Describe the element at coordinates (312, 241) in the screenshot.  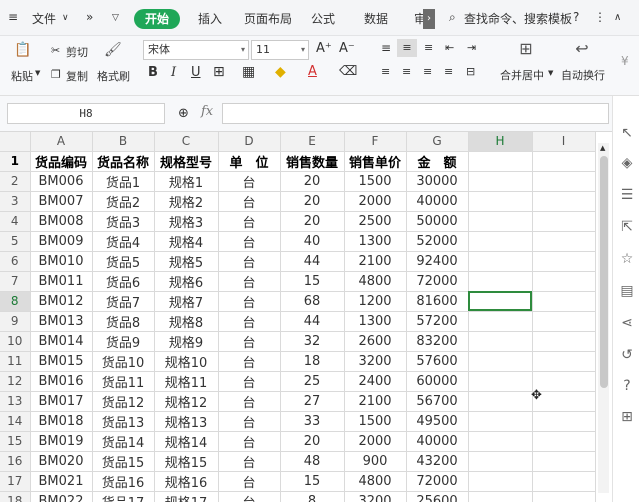
I see `cell-e5: 40` at that location.